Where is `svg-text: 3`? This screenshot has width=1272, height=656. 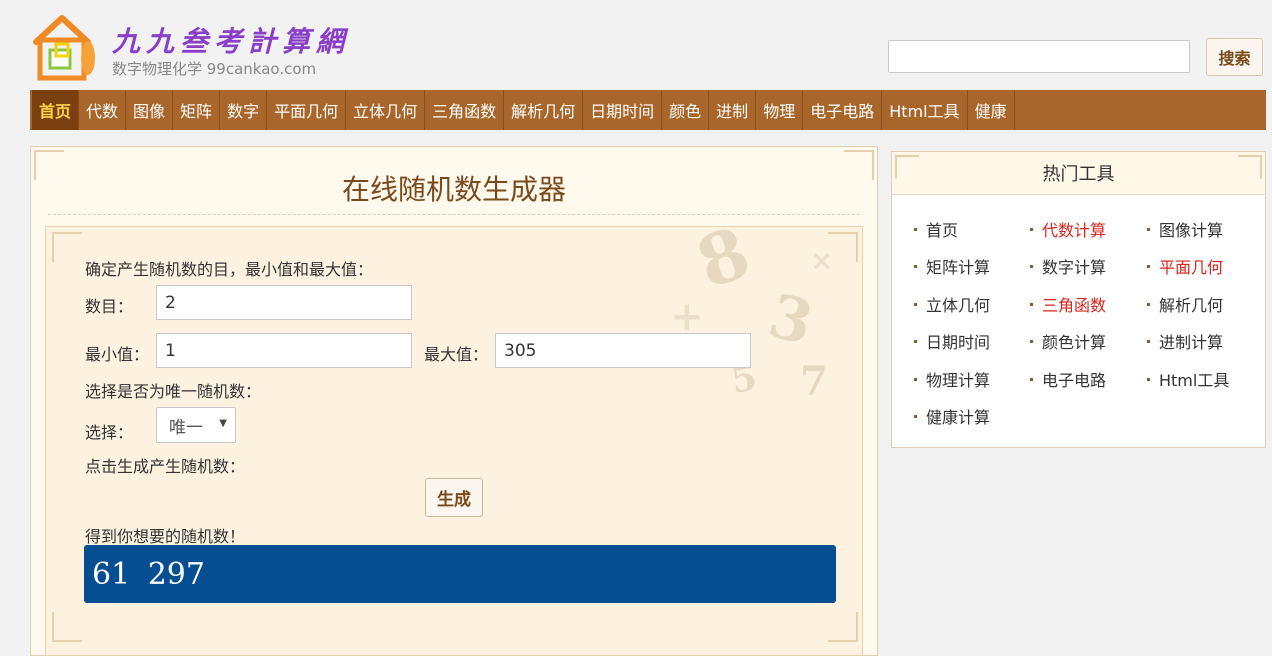 svg-text: 3 is located at coordinates (791, 320).